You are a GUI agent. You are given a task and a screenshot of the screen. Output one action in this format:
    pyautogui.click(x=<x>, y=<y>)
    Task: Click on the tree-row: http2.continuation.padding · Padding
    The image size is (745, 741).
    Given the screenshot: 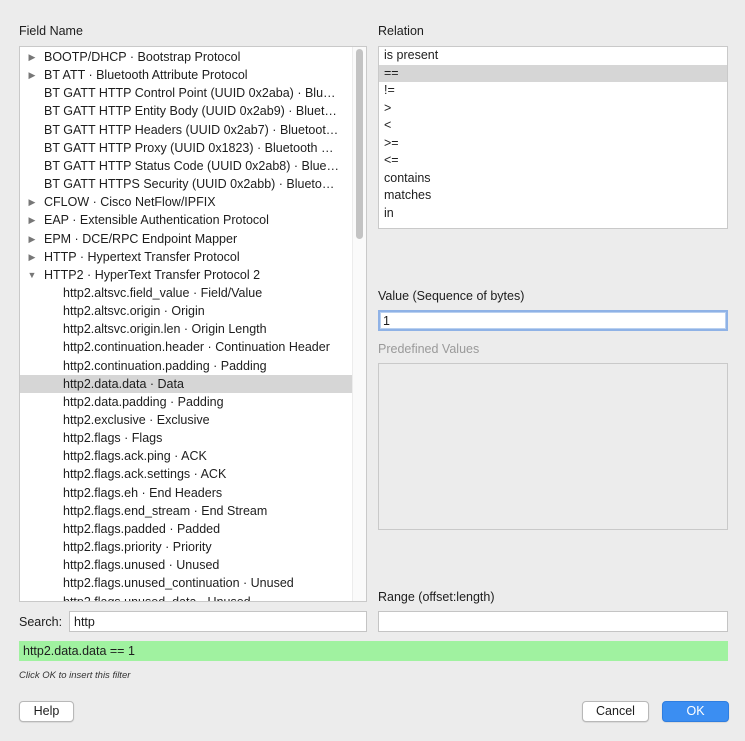 What is the action you would take?
    pyautogui.click(x=186, y=366)
    